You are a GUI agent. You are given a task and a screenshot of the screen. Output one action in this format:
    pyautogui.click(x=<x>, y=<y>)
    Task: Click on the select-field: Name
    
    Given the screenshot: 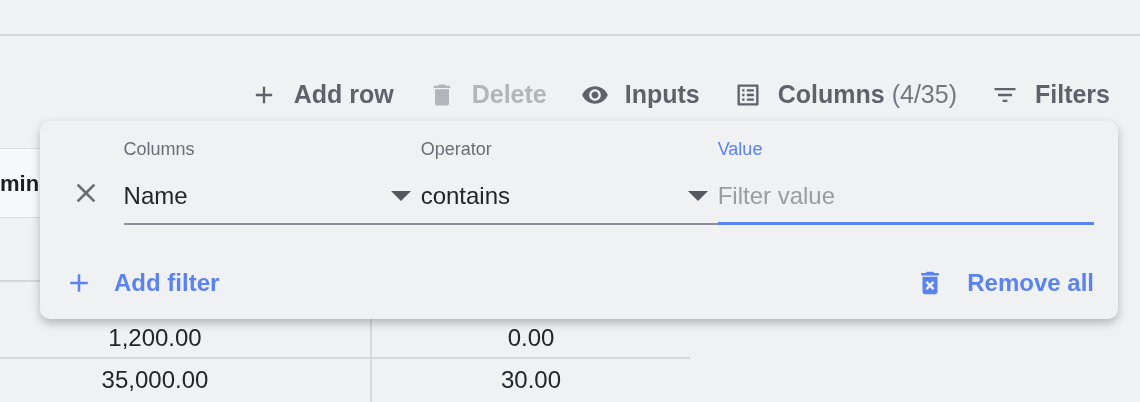 What is the action you would take?
    pyautogui.click(x=272, y=201)
    